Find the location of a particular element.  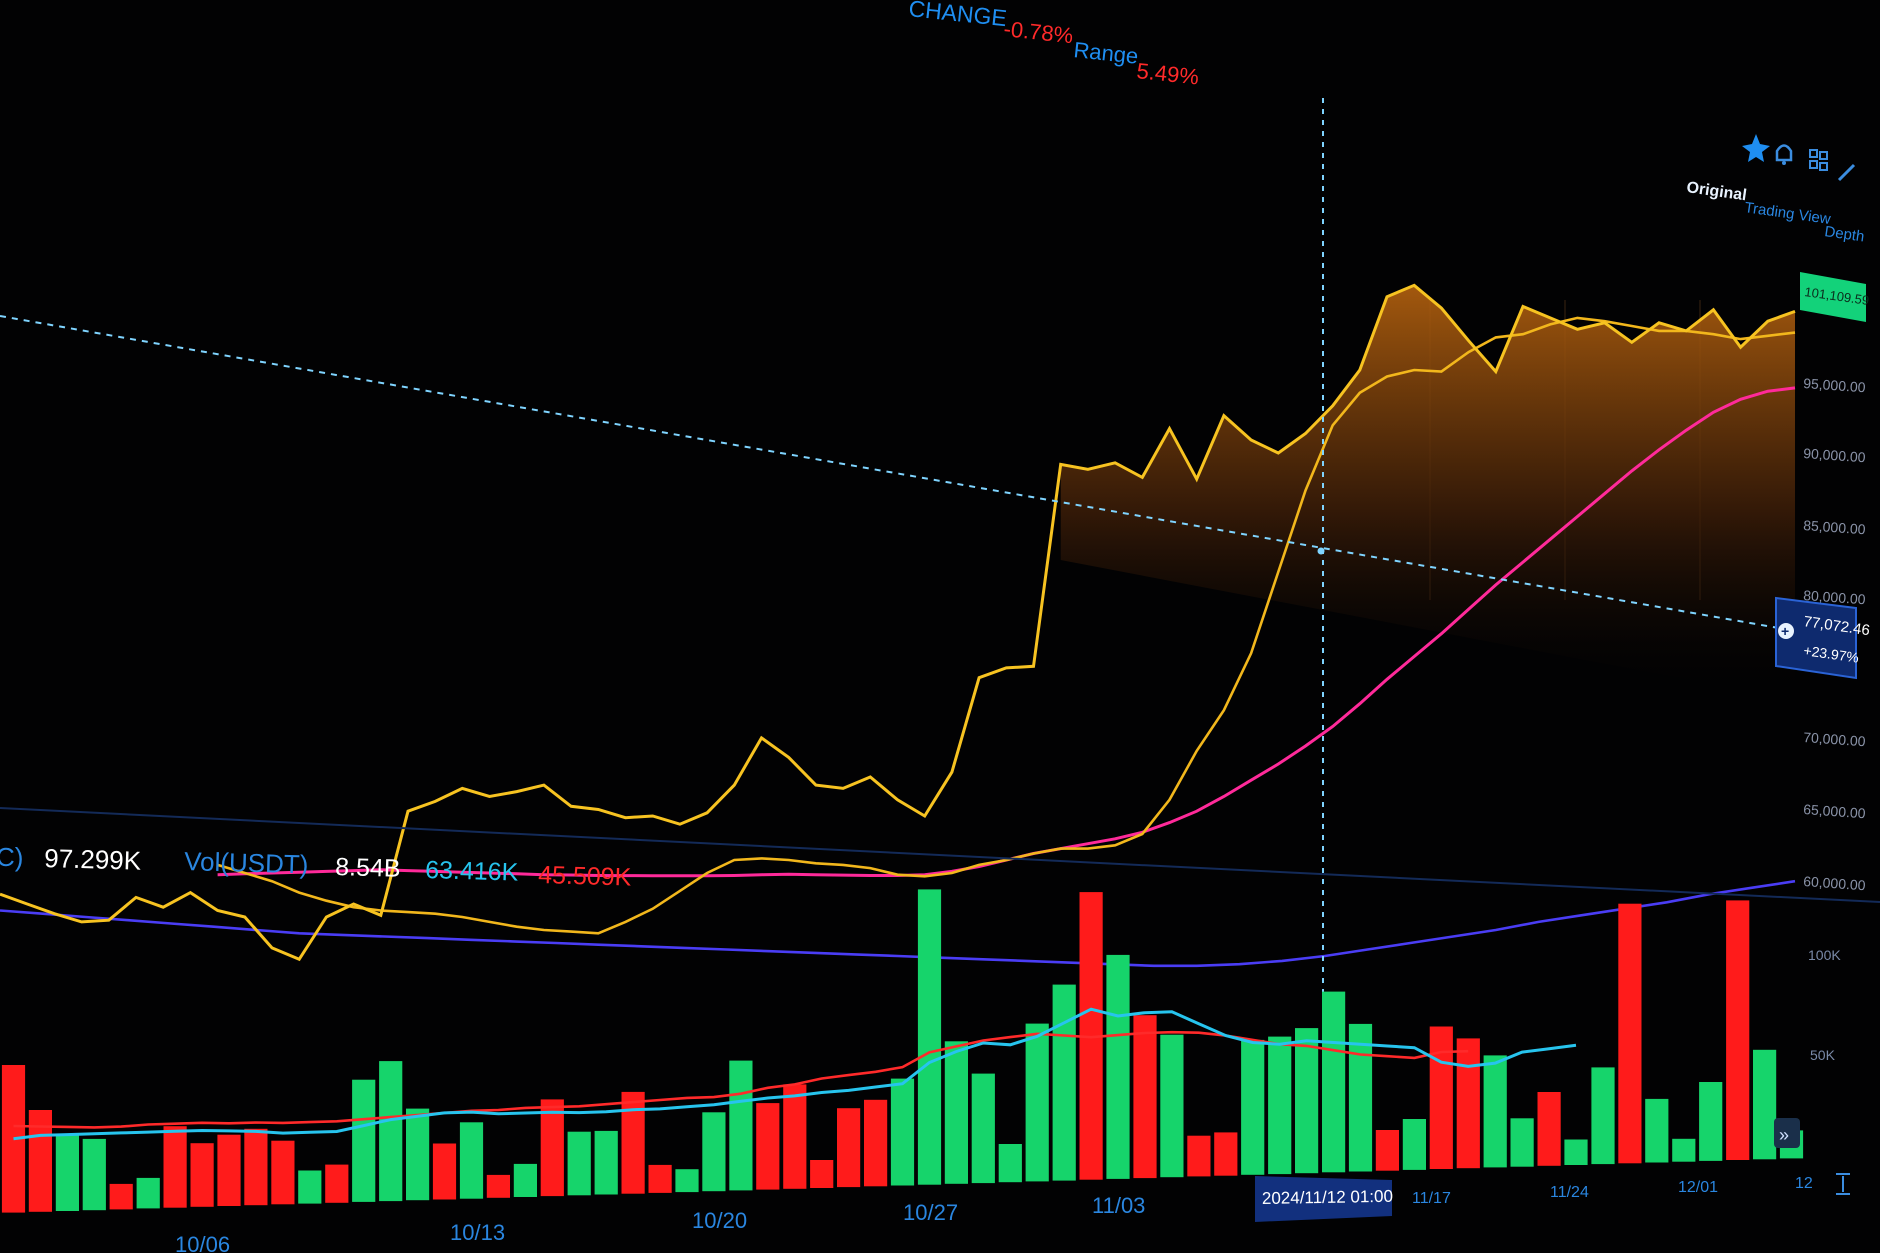

time-tick: 12 is located at coordinates (1804, 1183).